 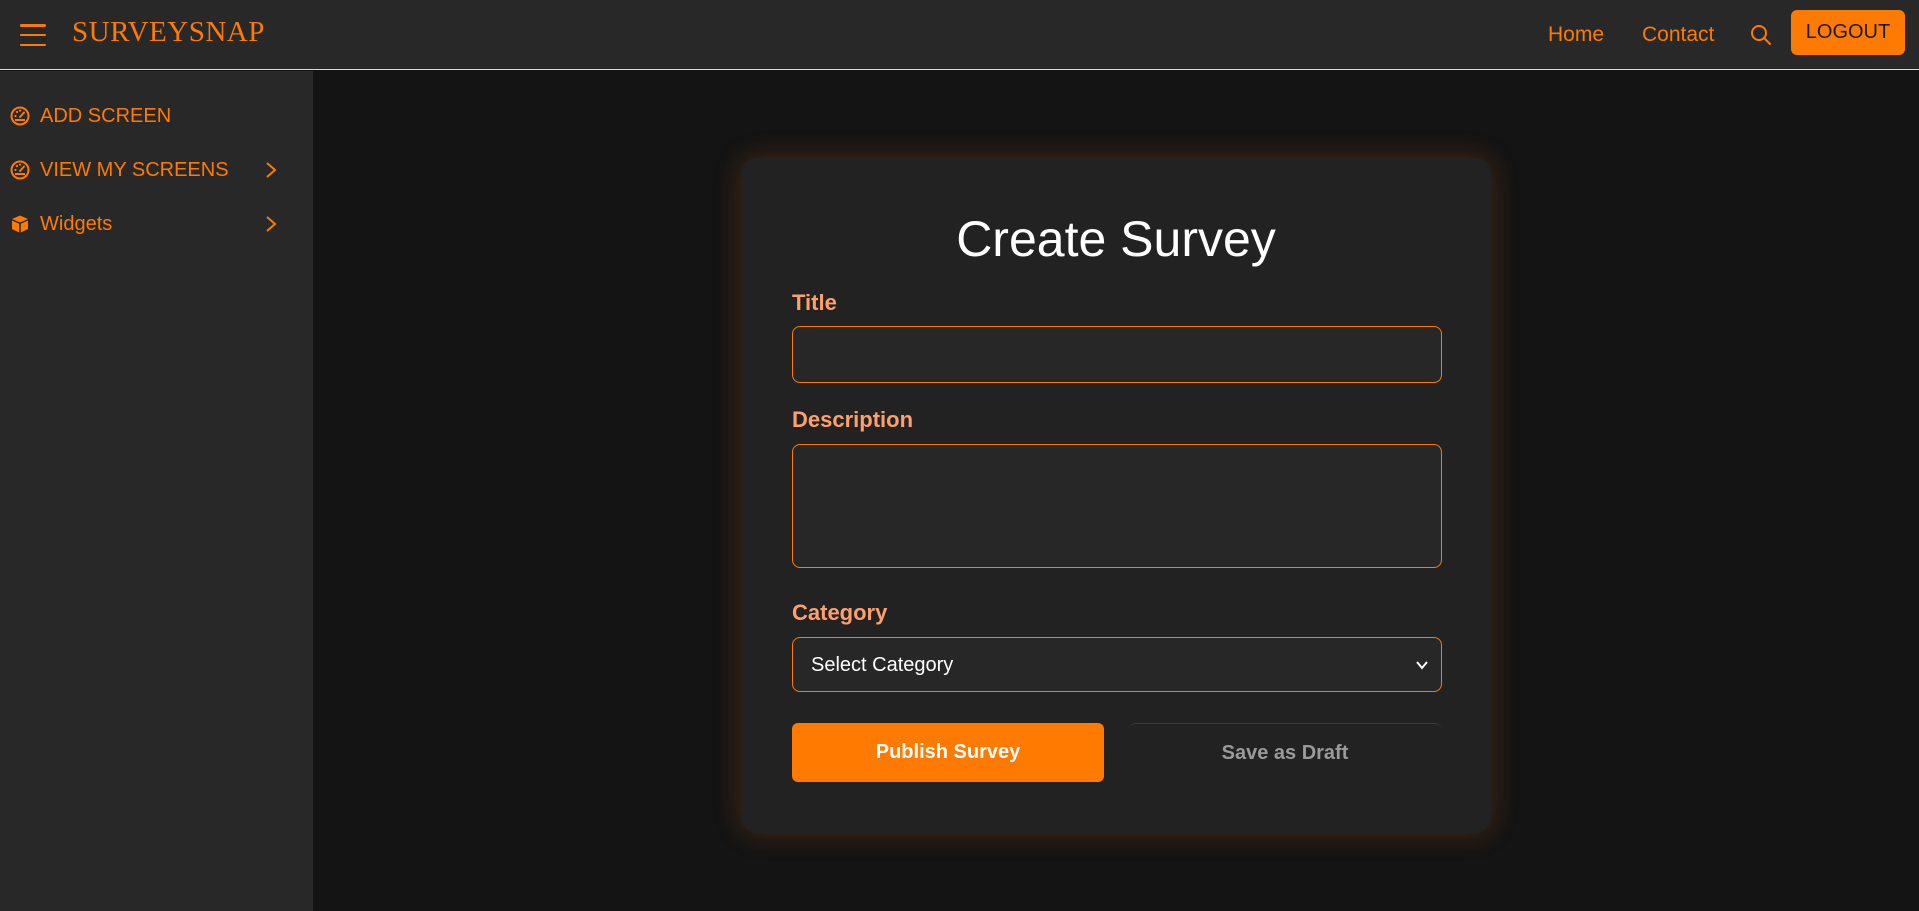 I want to click on sidebar-item-add-screen: ADD SCREEN, so click(x=156, y=116).